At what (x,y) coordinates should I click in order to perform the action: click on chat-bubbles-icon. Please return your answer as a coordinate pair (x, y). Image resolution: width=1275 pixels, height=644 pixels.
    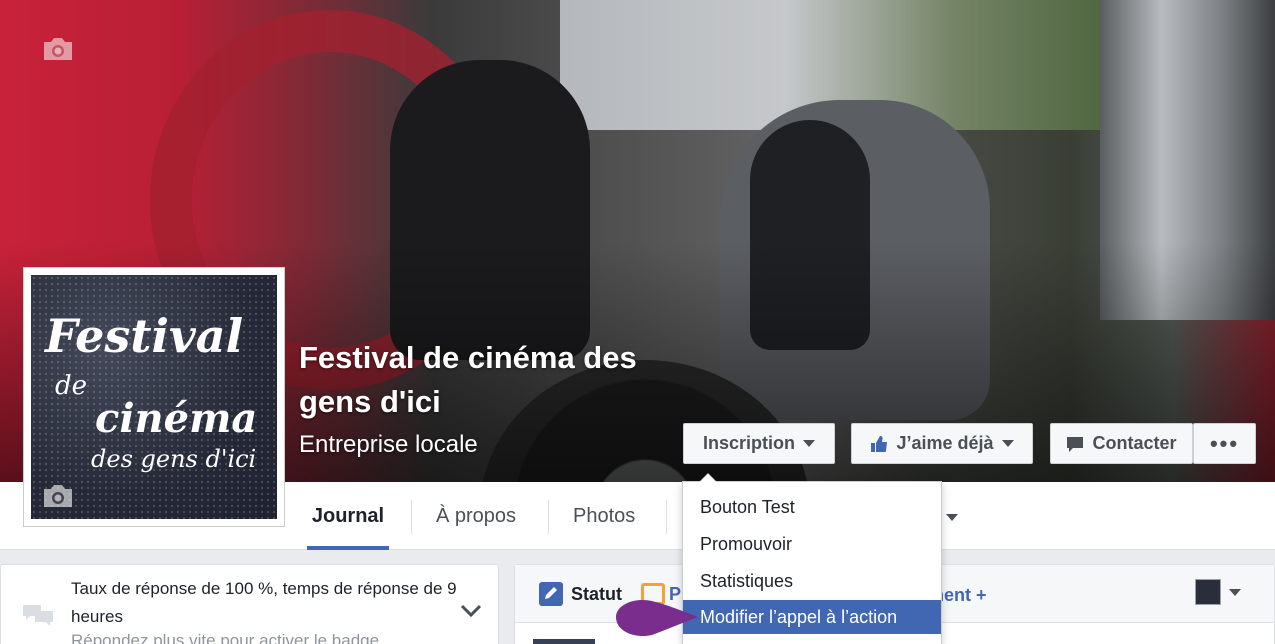
    Looking at the image, I should click on (38, 616).